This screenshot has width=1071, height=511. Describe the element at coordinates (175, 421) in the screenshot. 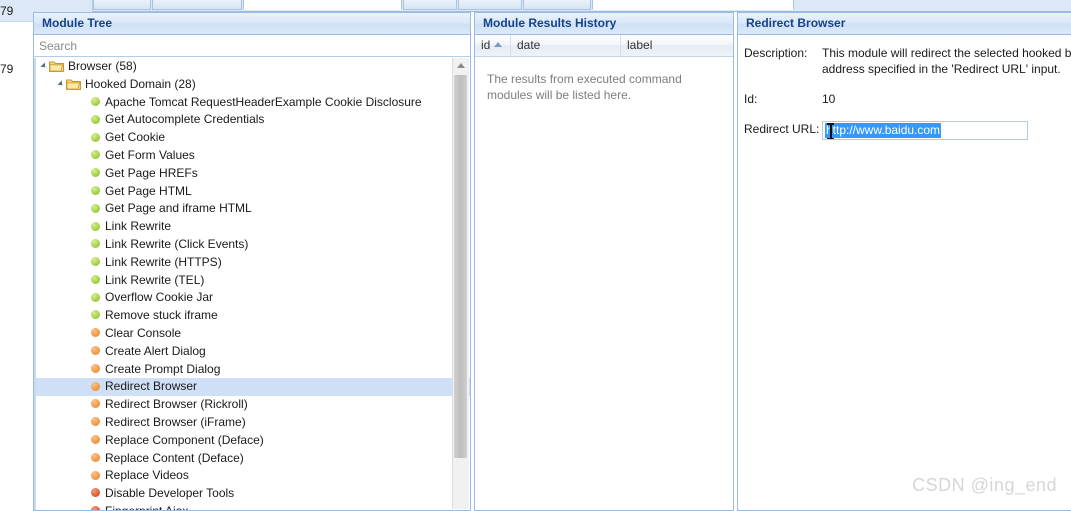

I see `tree-node-label: Redirect Browser (iFrame)` at that location.